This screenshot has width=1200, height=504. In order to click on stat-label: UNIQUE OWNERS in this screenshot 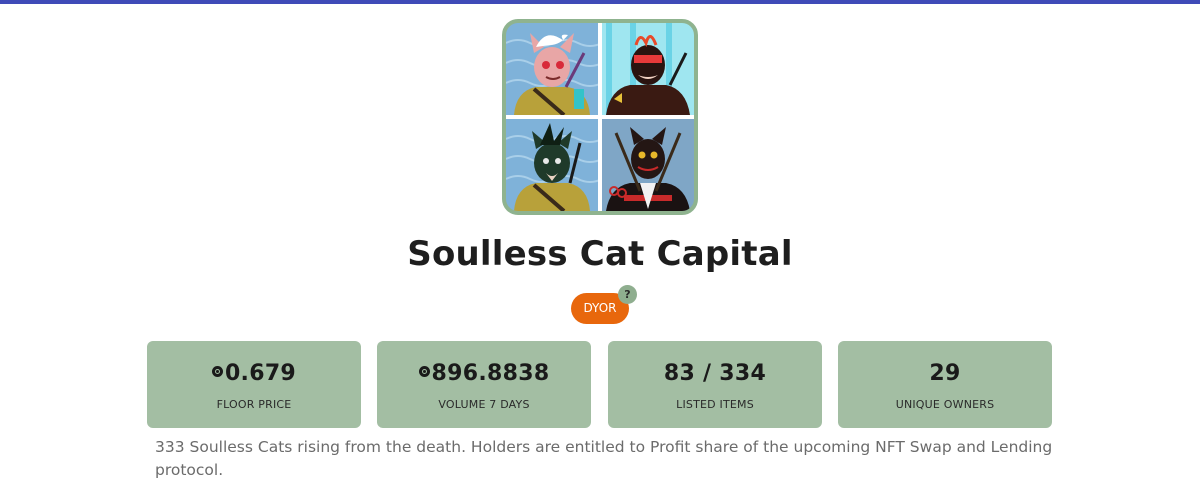, I will do `click(945, 404)`.